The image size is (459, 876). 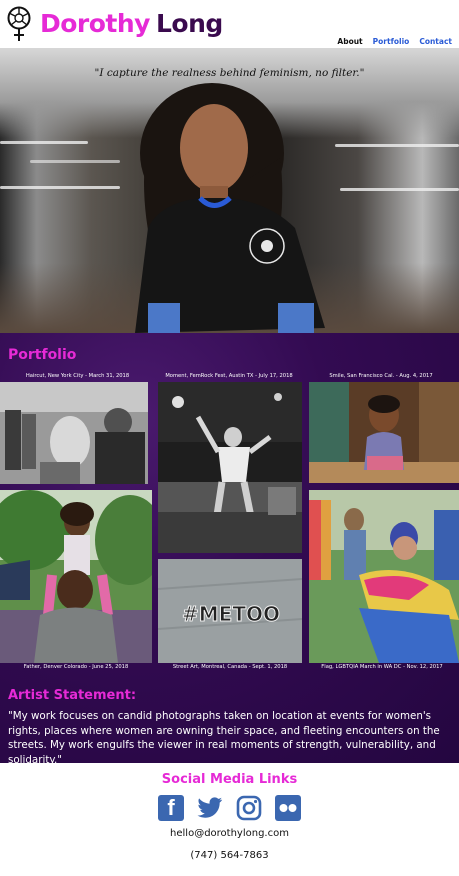 I want to click on brand-name: Dorothy Long, so click(x=131, y=24).